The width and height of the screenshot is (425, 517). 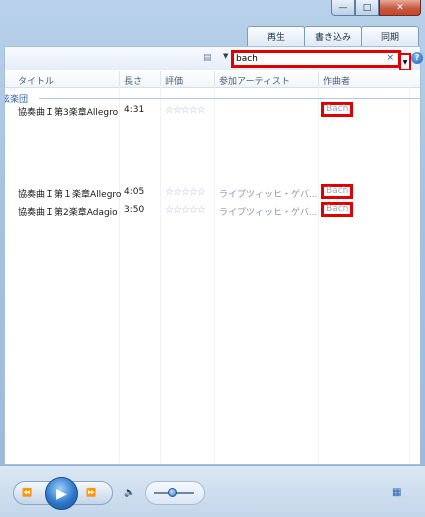 What do you see at coordinates (405, 62) in the screenshot?
I see `search-dropdown-icon: ▼` at bounding box center [405, 62].